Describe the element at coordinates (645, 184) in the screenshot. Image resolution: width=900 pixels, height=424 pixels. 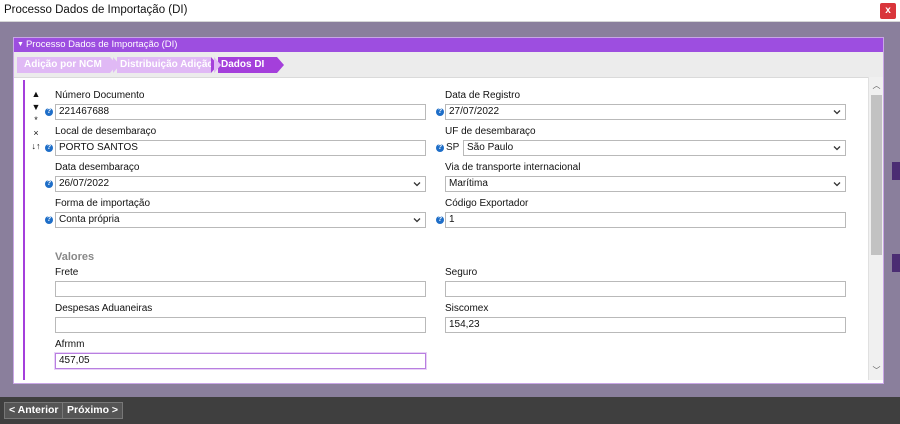
I see `via-transporte-select: Marítima` at that location.